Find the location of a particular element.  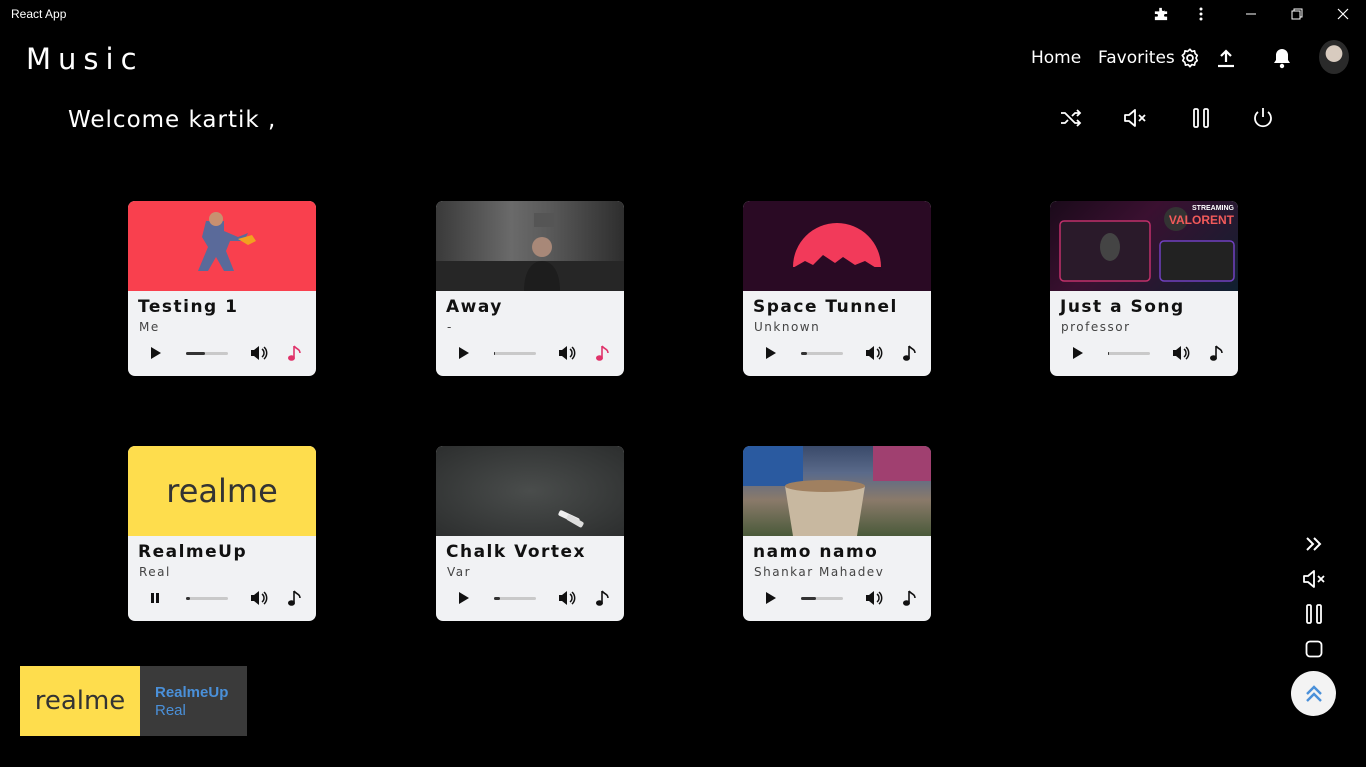

song-card: namo namo Shankar Mahadev is located at coordinates (837, 533).